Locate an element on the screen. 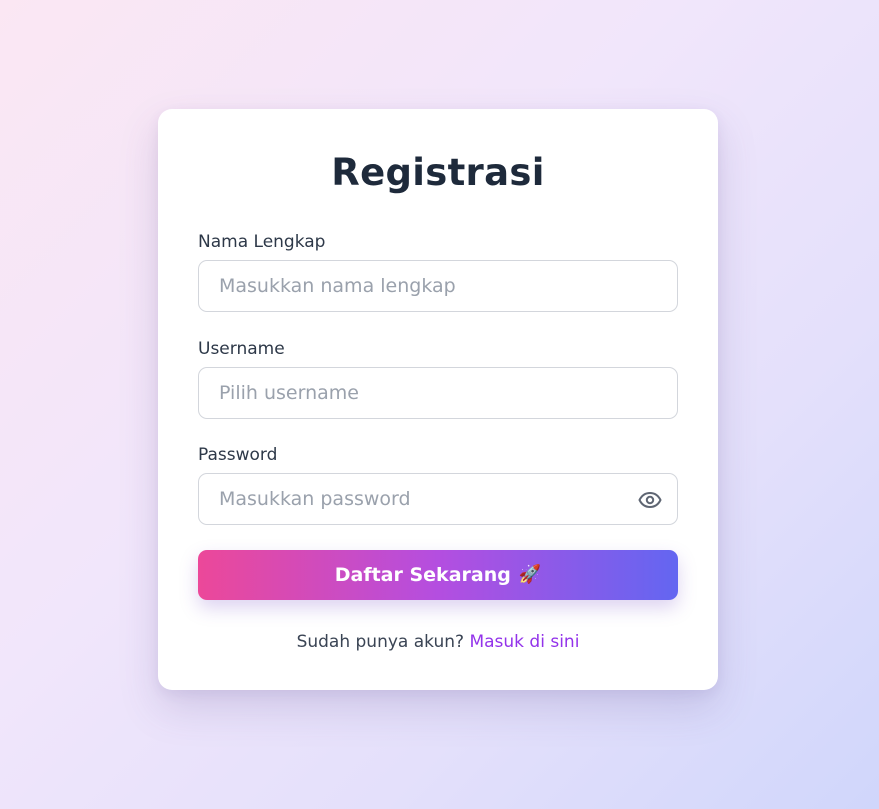  eye-icon is located at coordinates (650, 500).